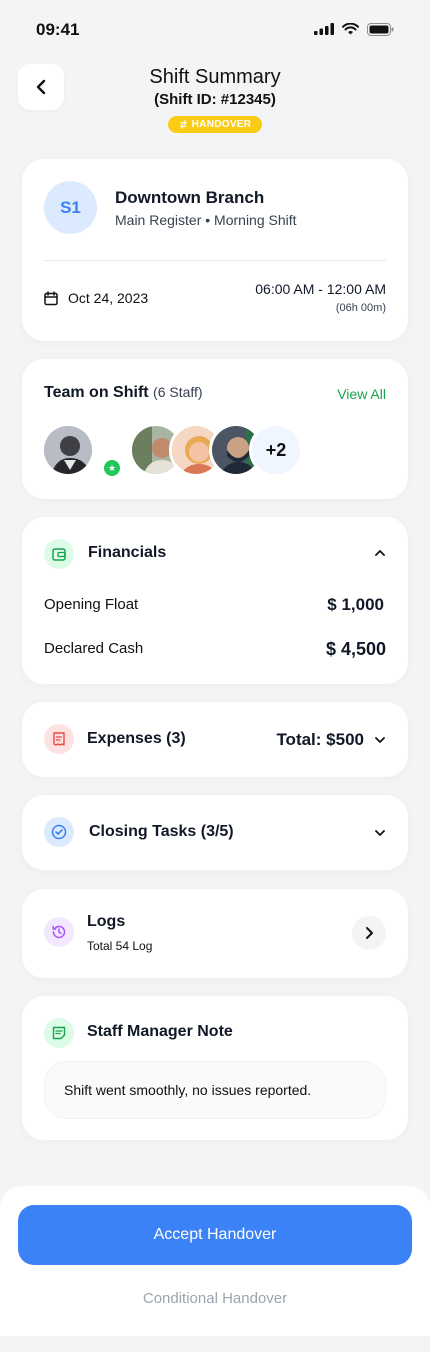 The image size is (430, 1352). Describe the element at coordinates (361, 394) in the screenshot. I see `view-all-link: View All` at that location.